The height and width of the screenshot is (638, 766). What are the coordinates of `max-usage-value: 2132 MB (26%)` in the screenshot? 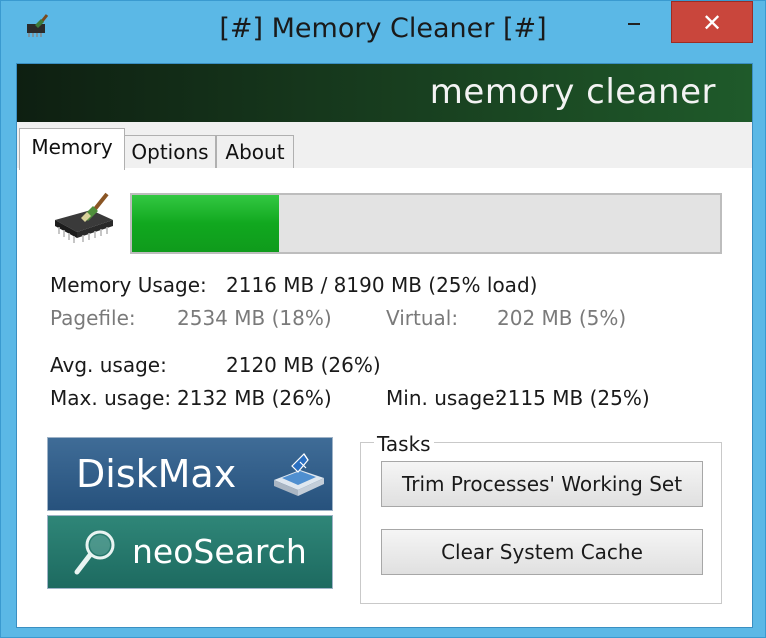 It's located at (254, 398).